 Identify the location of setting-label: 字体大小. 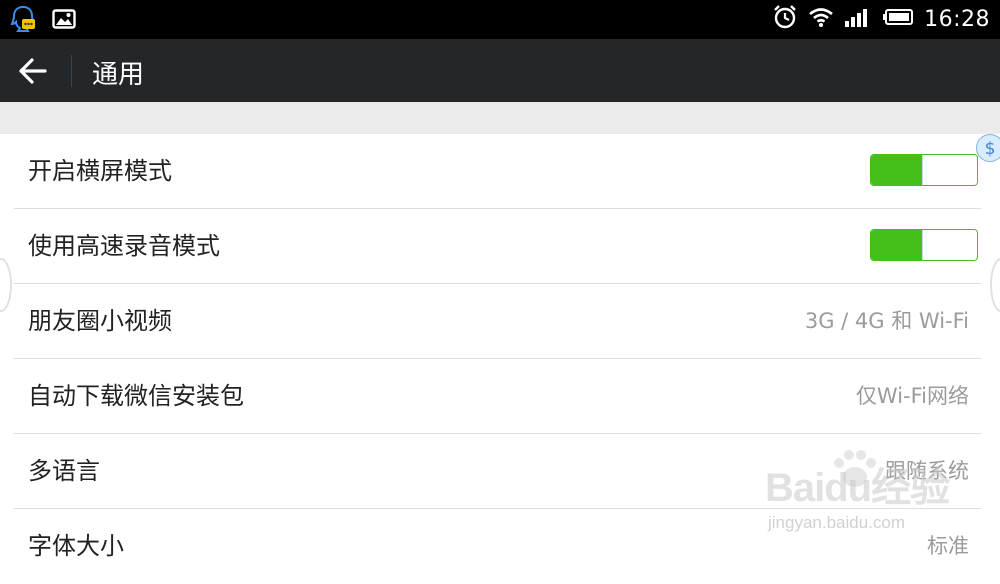
(76, 546).